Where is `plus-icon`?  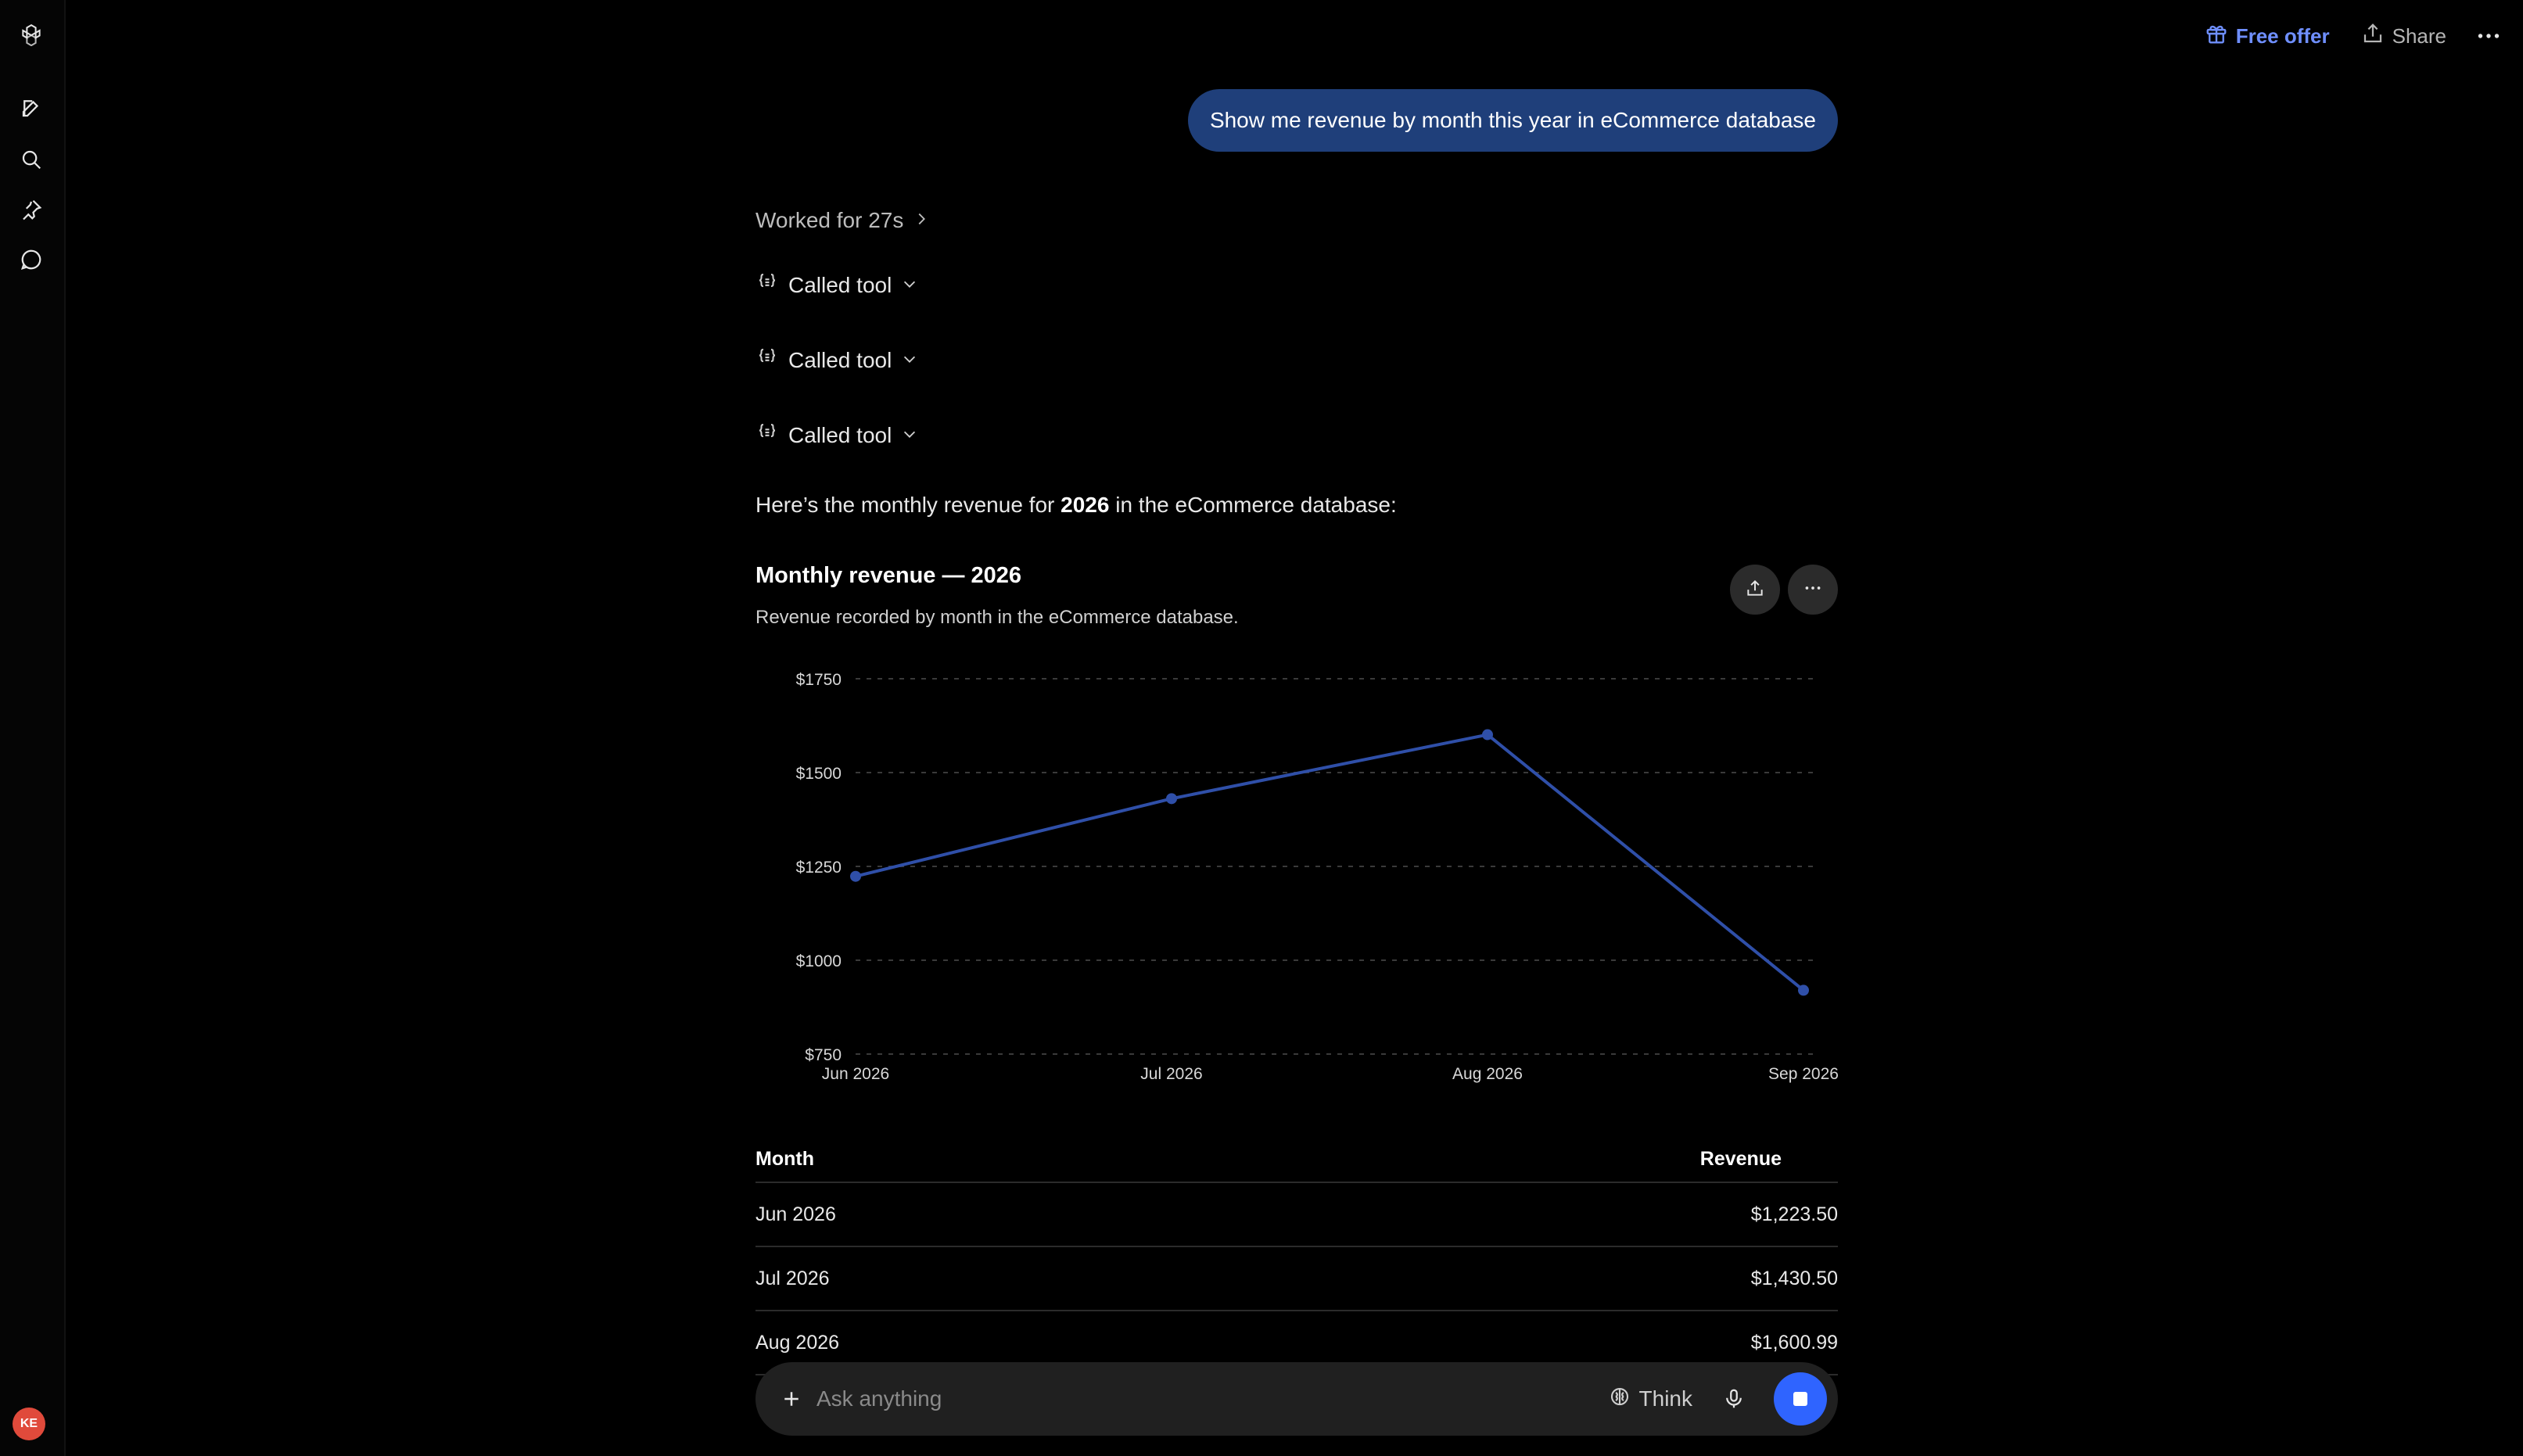
plus-icon is located at coordinates (792, 1399).